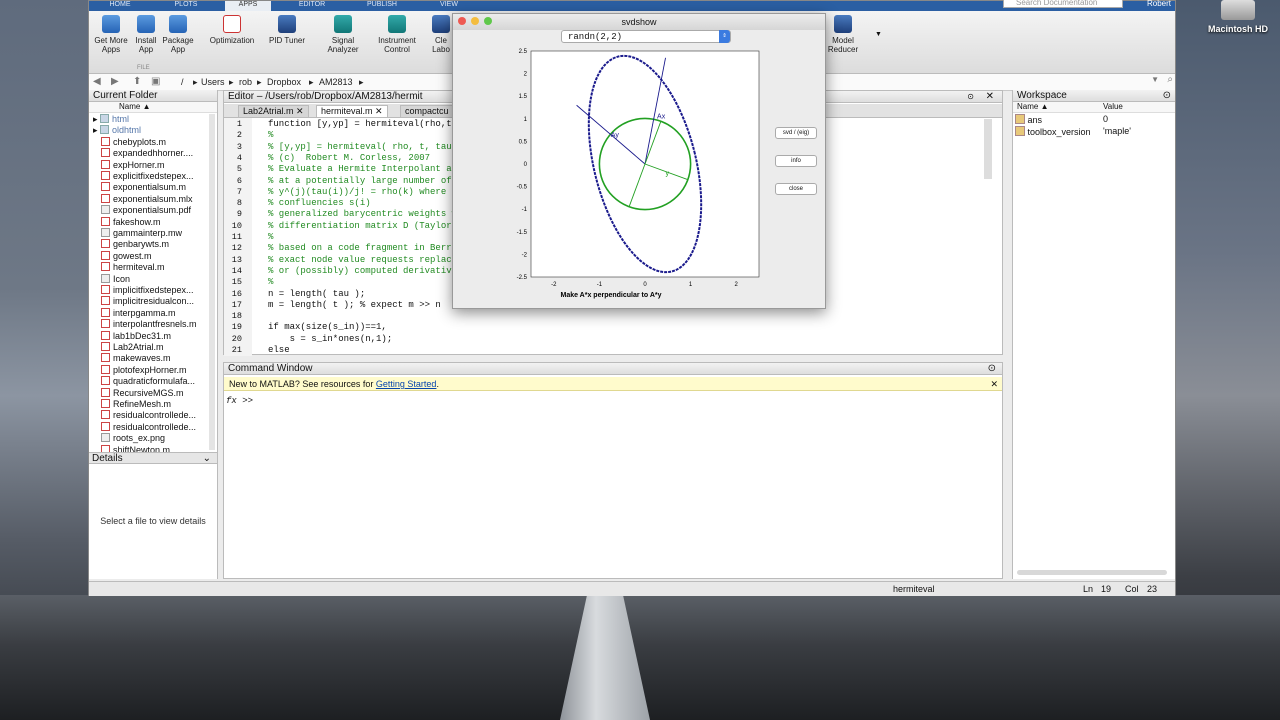 The height and width of the screenshot is (720, 1280). What do you see at coordinates (330, 339) in the screenshot?
I see `code-line: s = s_in*ones(n,1);` at bounding box center [330, 339].